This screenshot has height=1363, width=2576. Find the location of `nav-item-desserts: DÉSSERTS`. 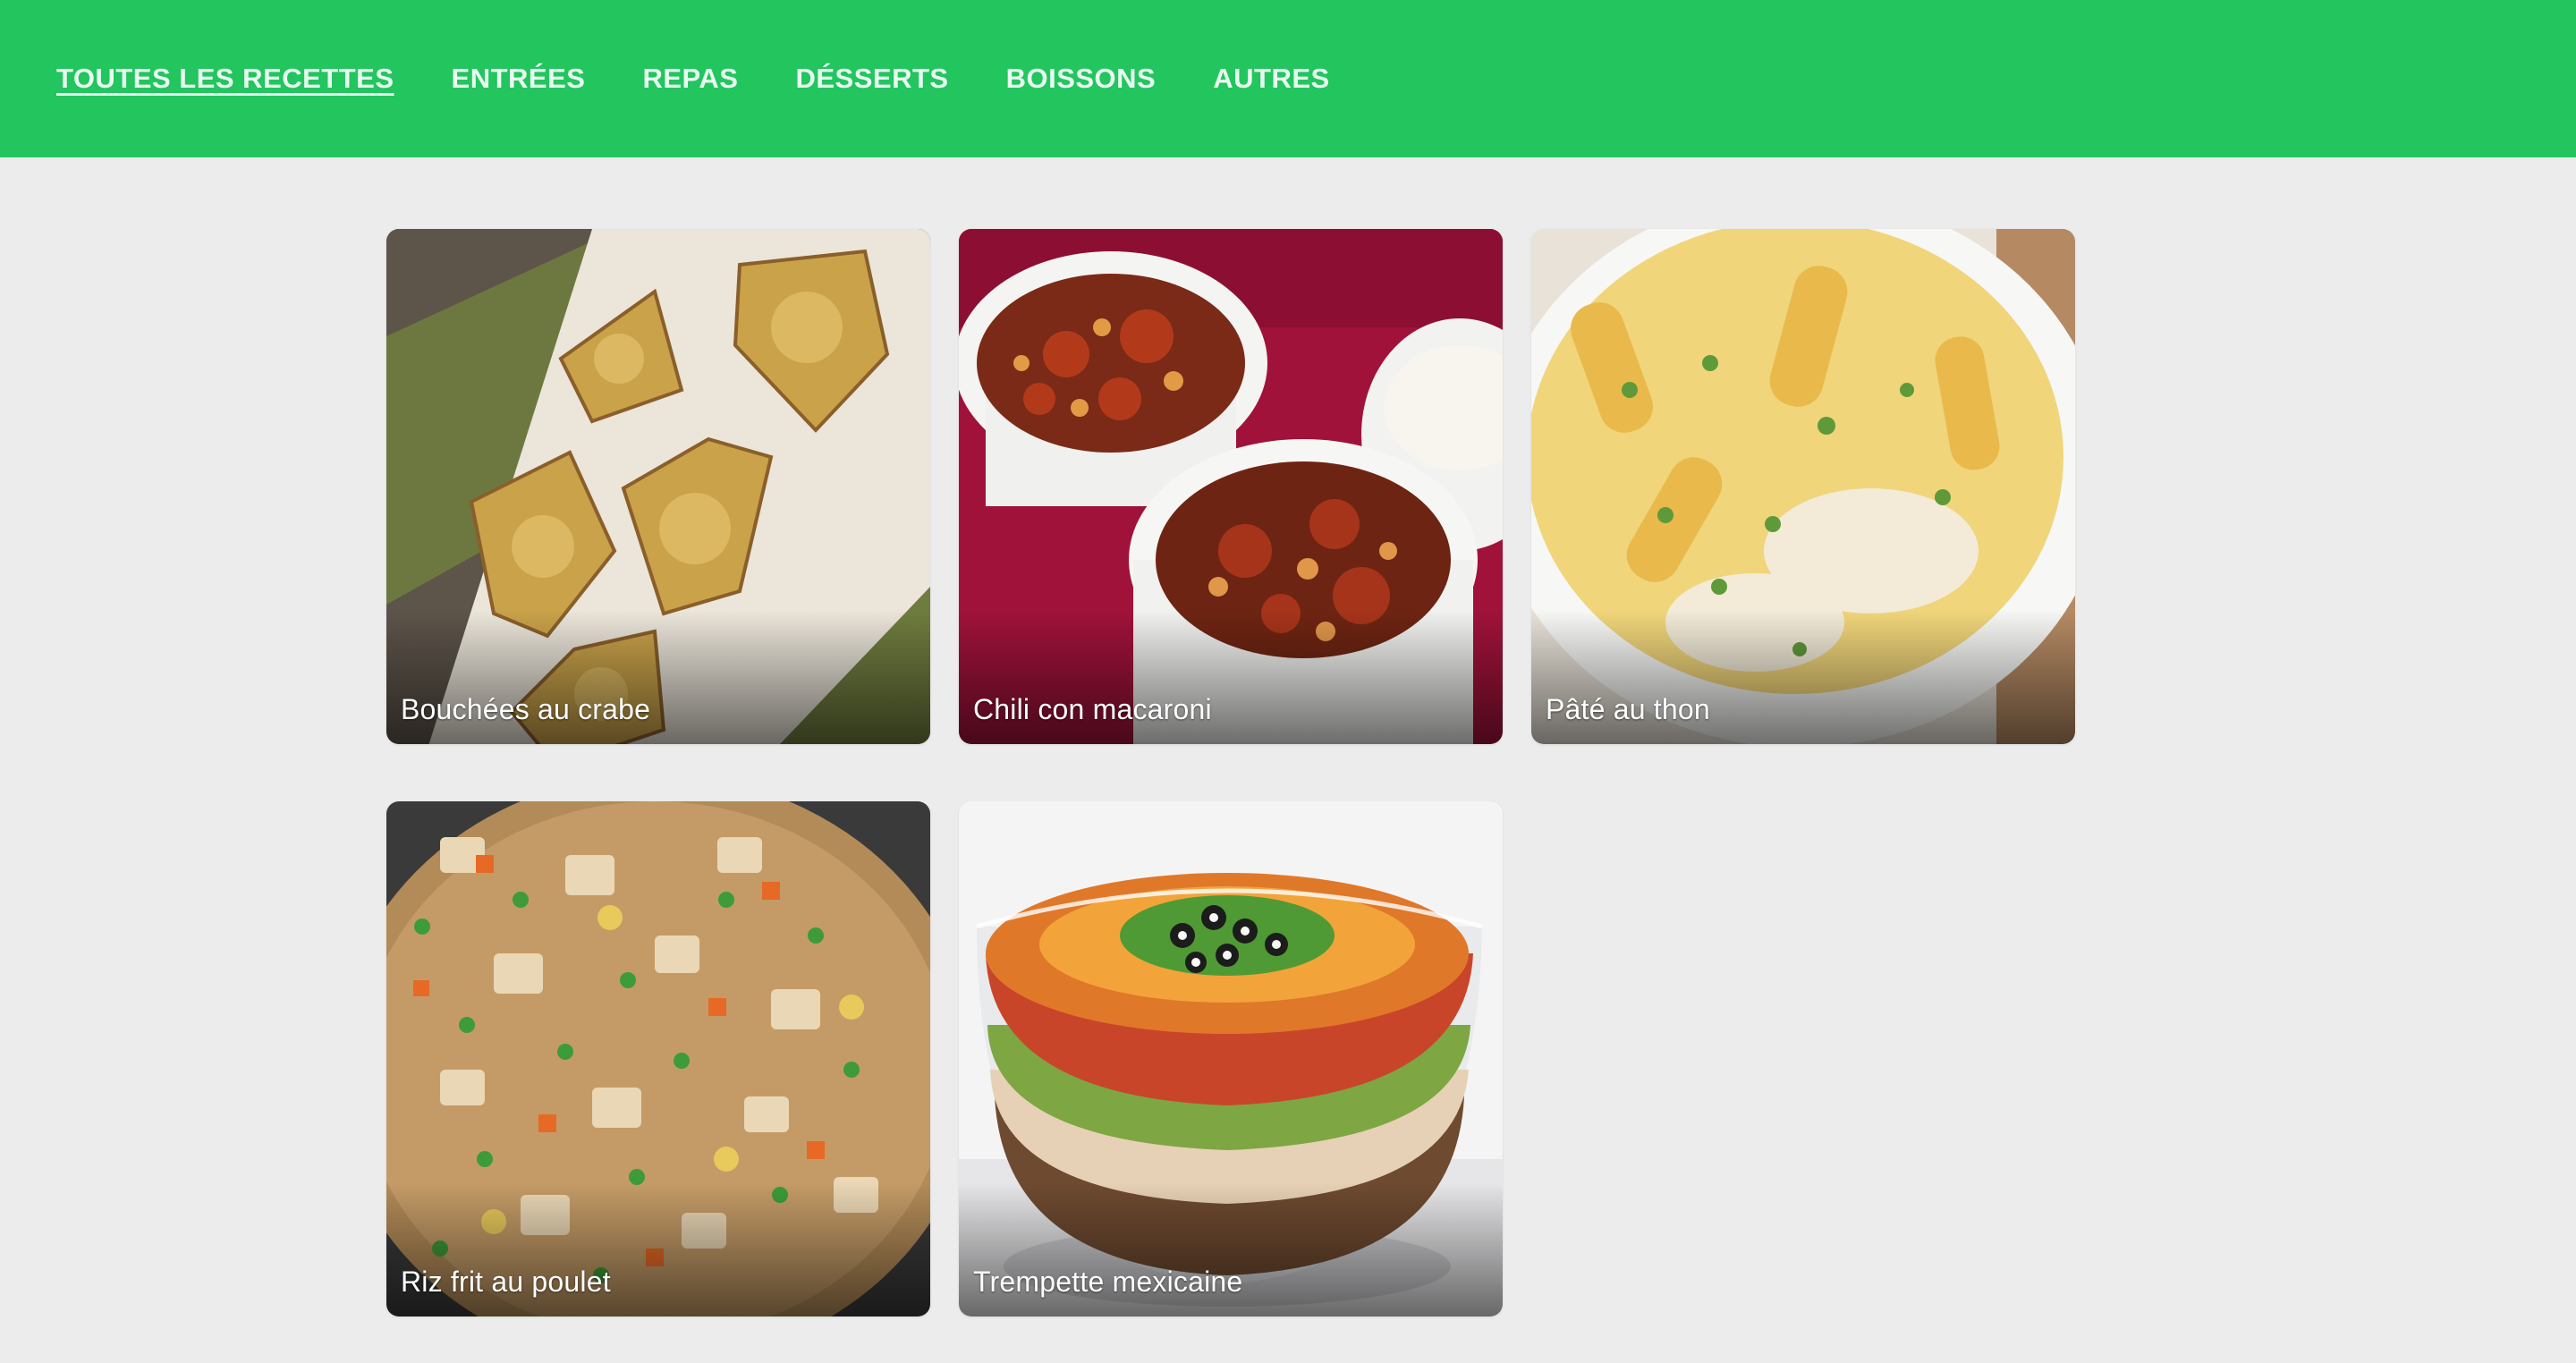

nav-item-desserts: DÉSSERTS is located at coordinates (871, 79).